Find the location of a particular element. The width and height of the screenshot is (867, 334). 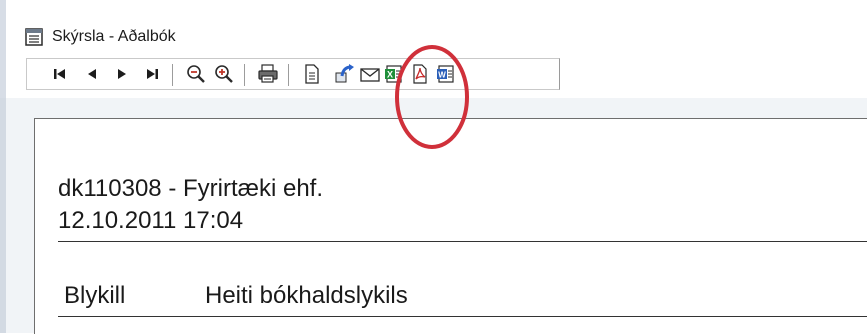

previous-page-icon is located at coordinates (92, 74).